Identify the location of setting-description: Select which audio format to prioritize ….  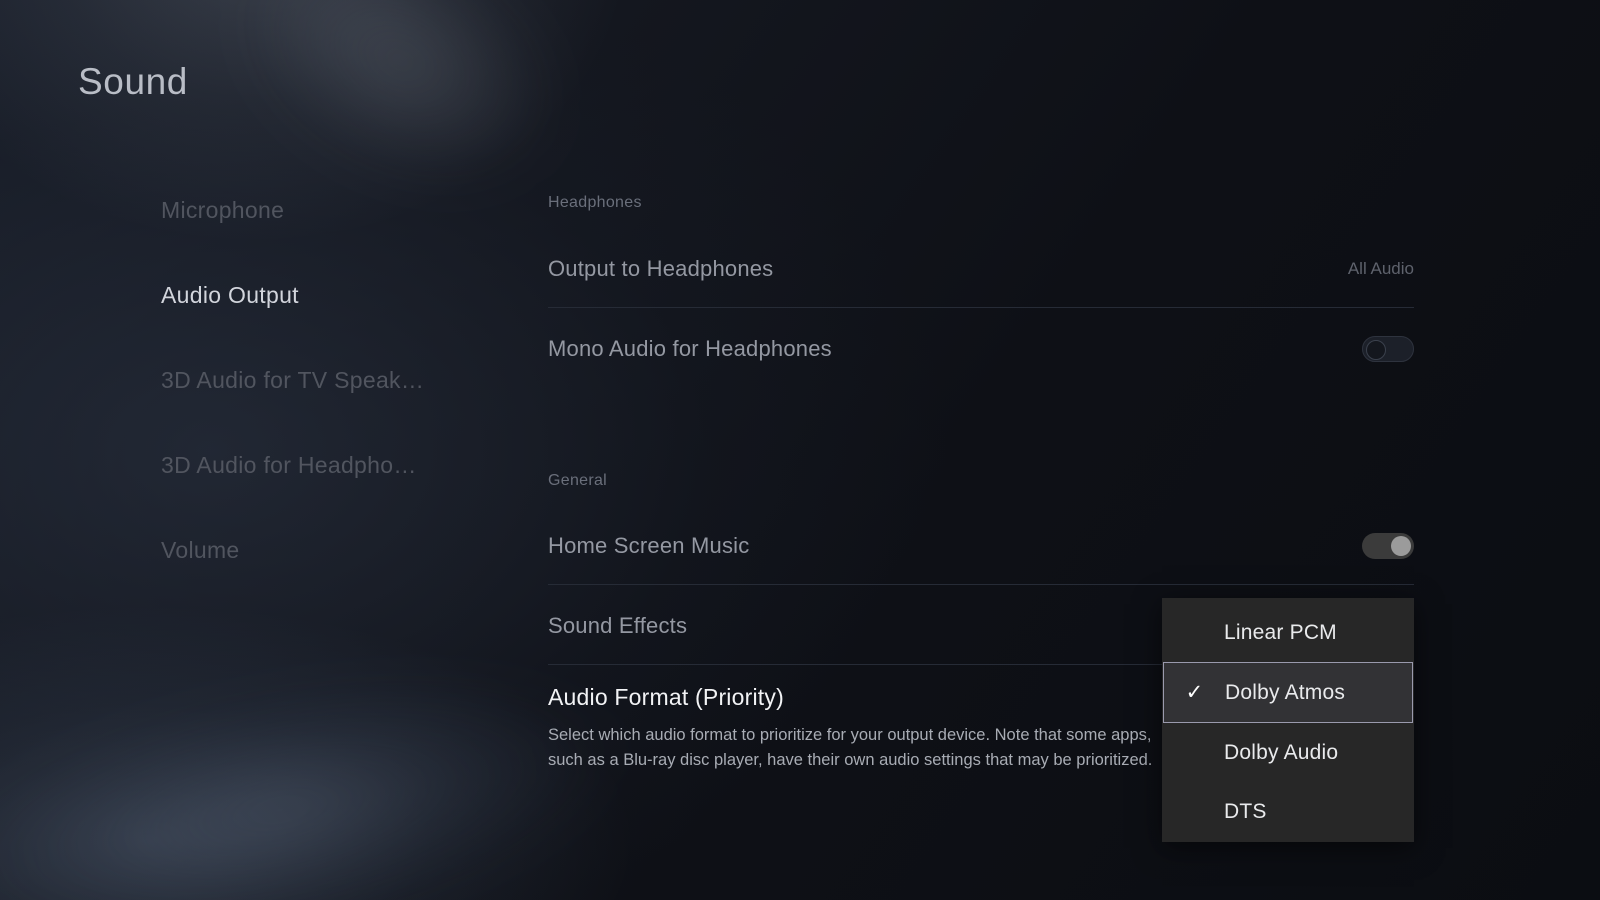
(850, 747).